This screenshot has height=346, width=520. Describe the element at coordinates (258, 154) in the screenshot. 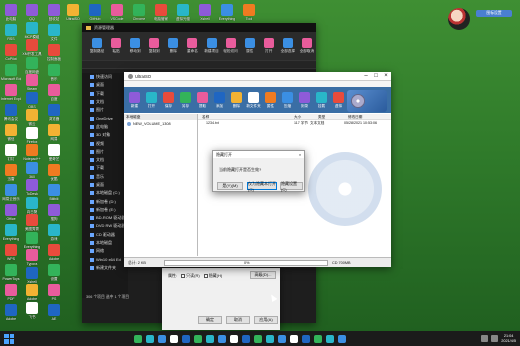

I see `confirm-titlebar: 隐藏打开 ×` at that location.